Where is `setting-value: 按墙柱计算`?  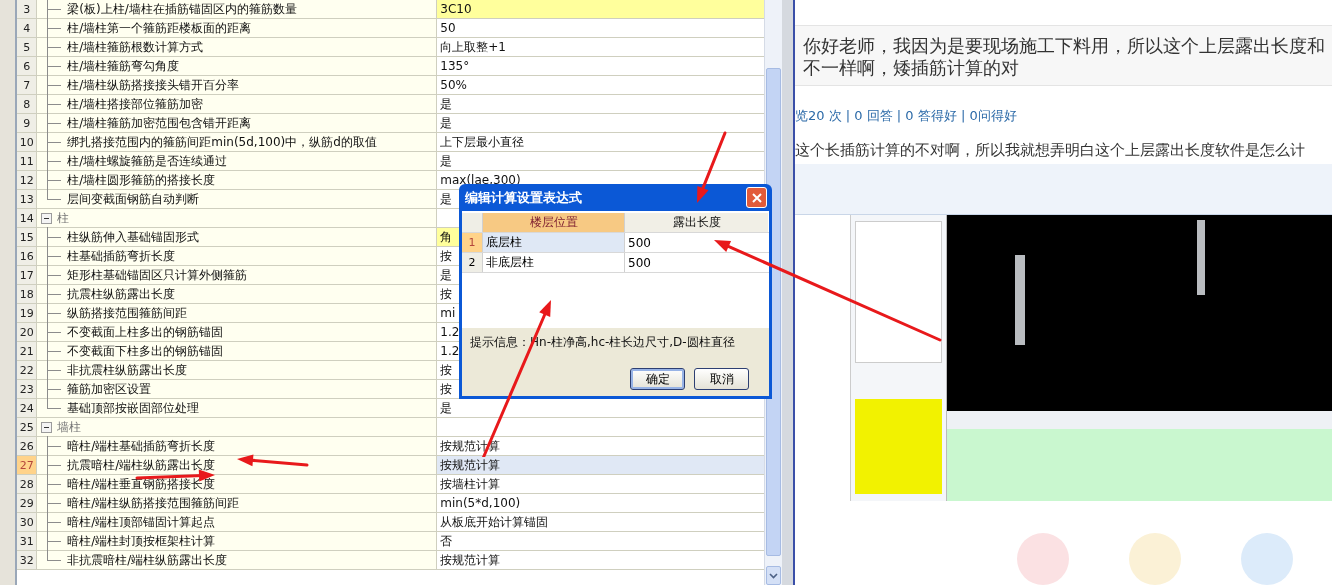
setting-value: 按墙柱计算 is located at coordinates (470, 484).